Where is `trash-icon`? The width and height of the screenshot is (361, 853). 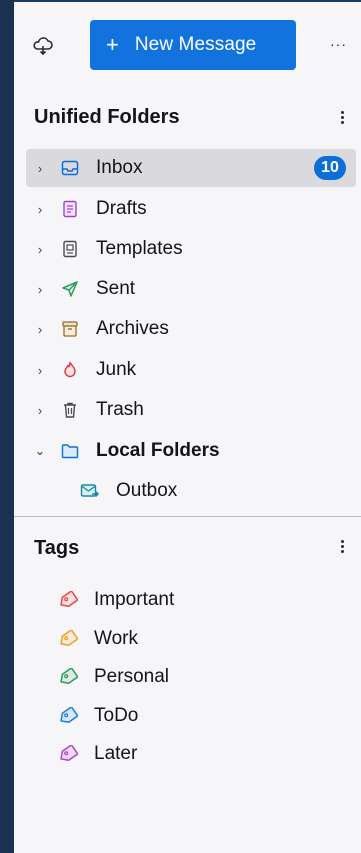
trash-icon is located at coordinates (70, 410).